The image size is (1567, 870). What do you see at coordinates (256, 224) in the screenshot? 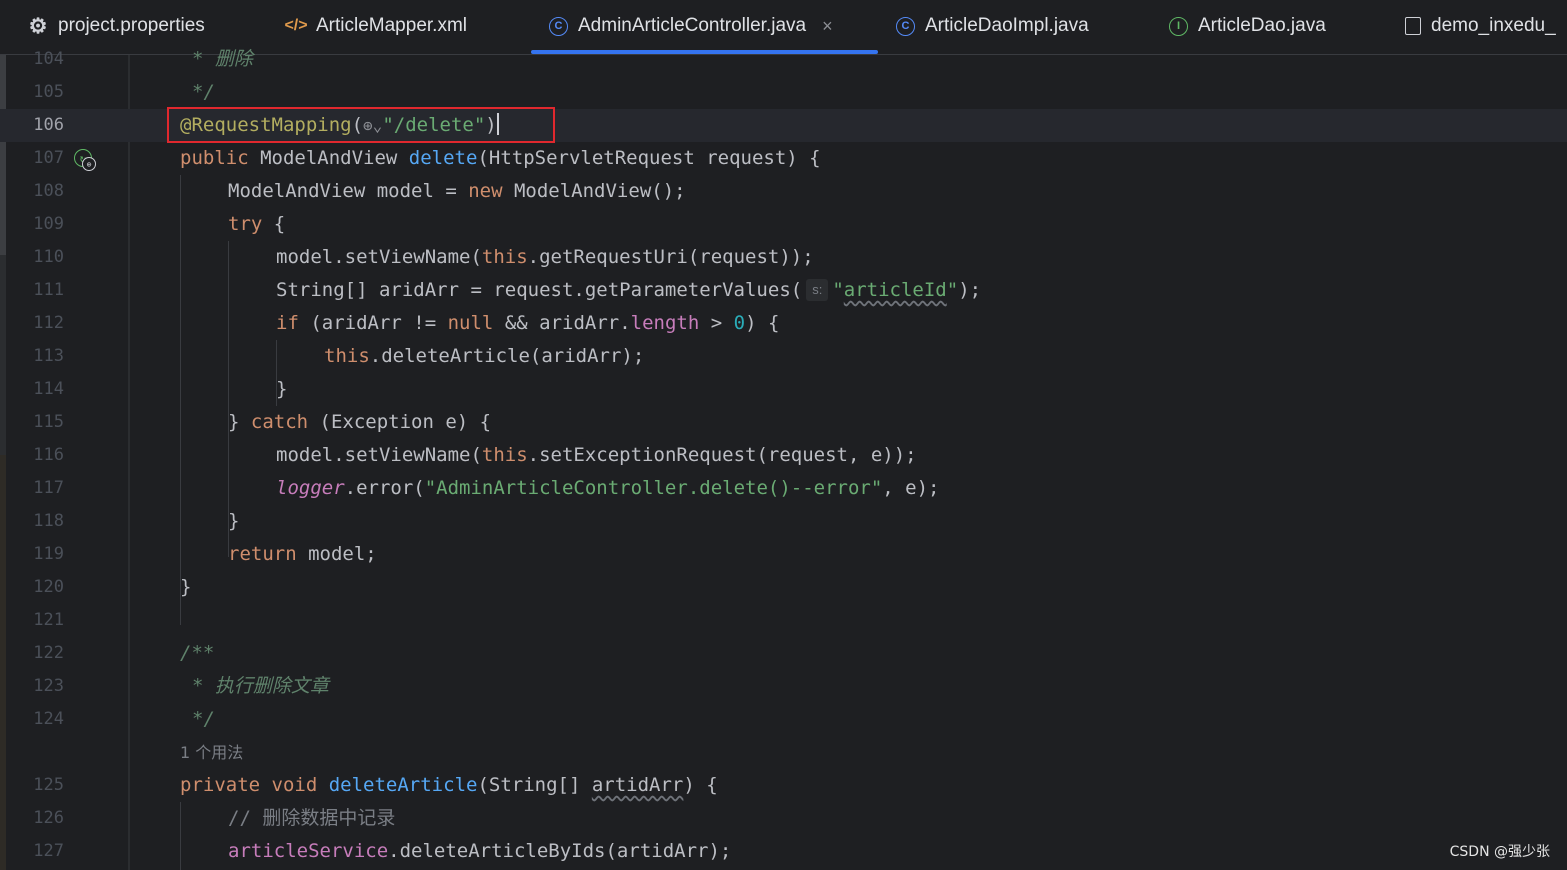
I see `code-text: try {` at bounding box center [256, 224].